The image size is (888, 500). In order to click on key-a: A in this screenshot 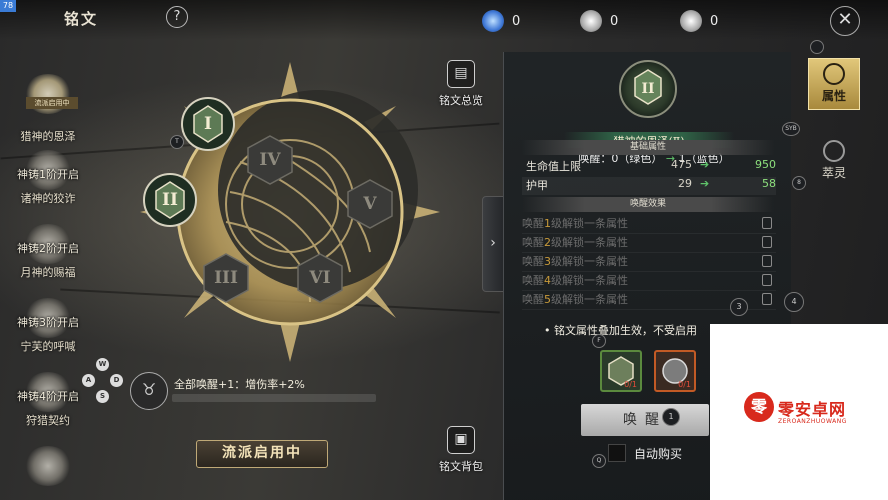, I will do `click(88, 380)`.